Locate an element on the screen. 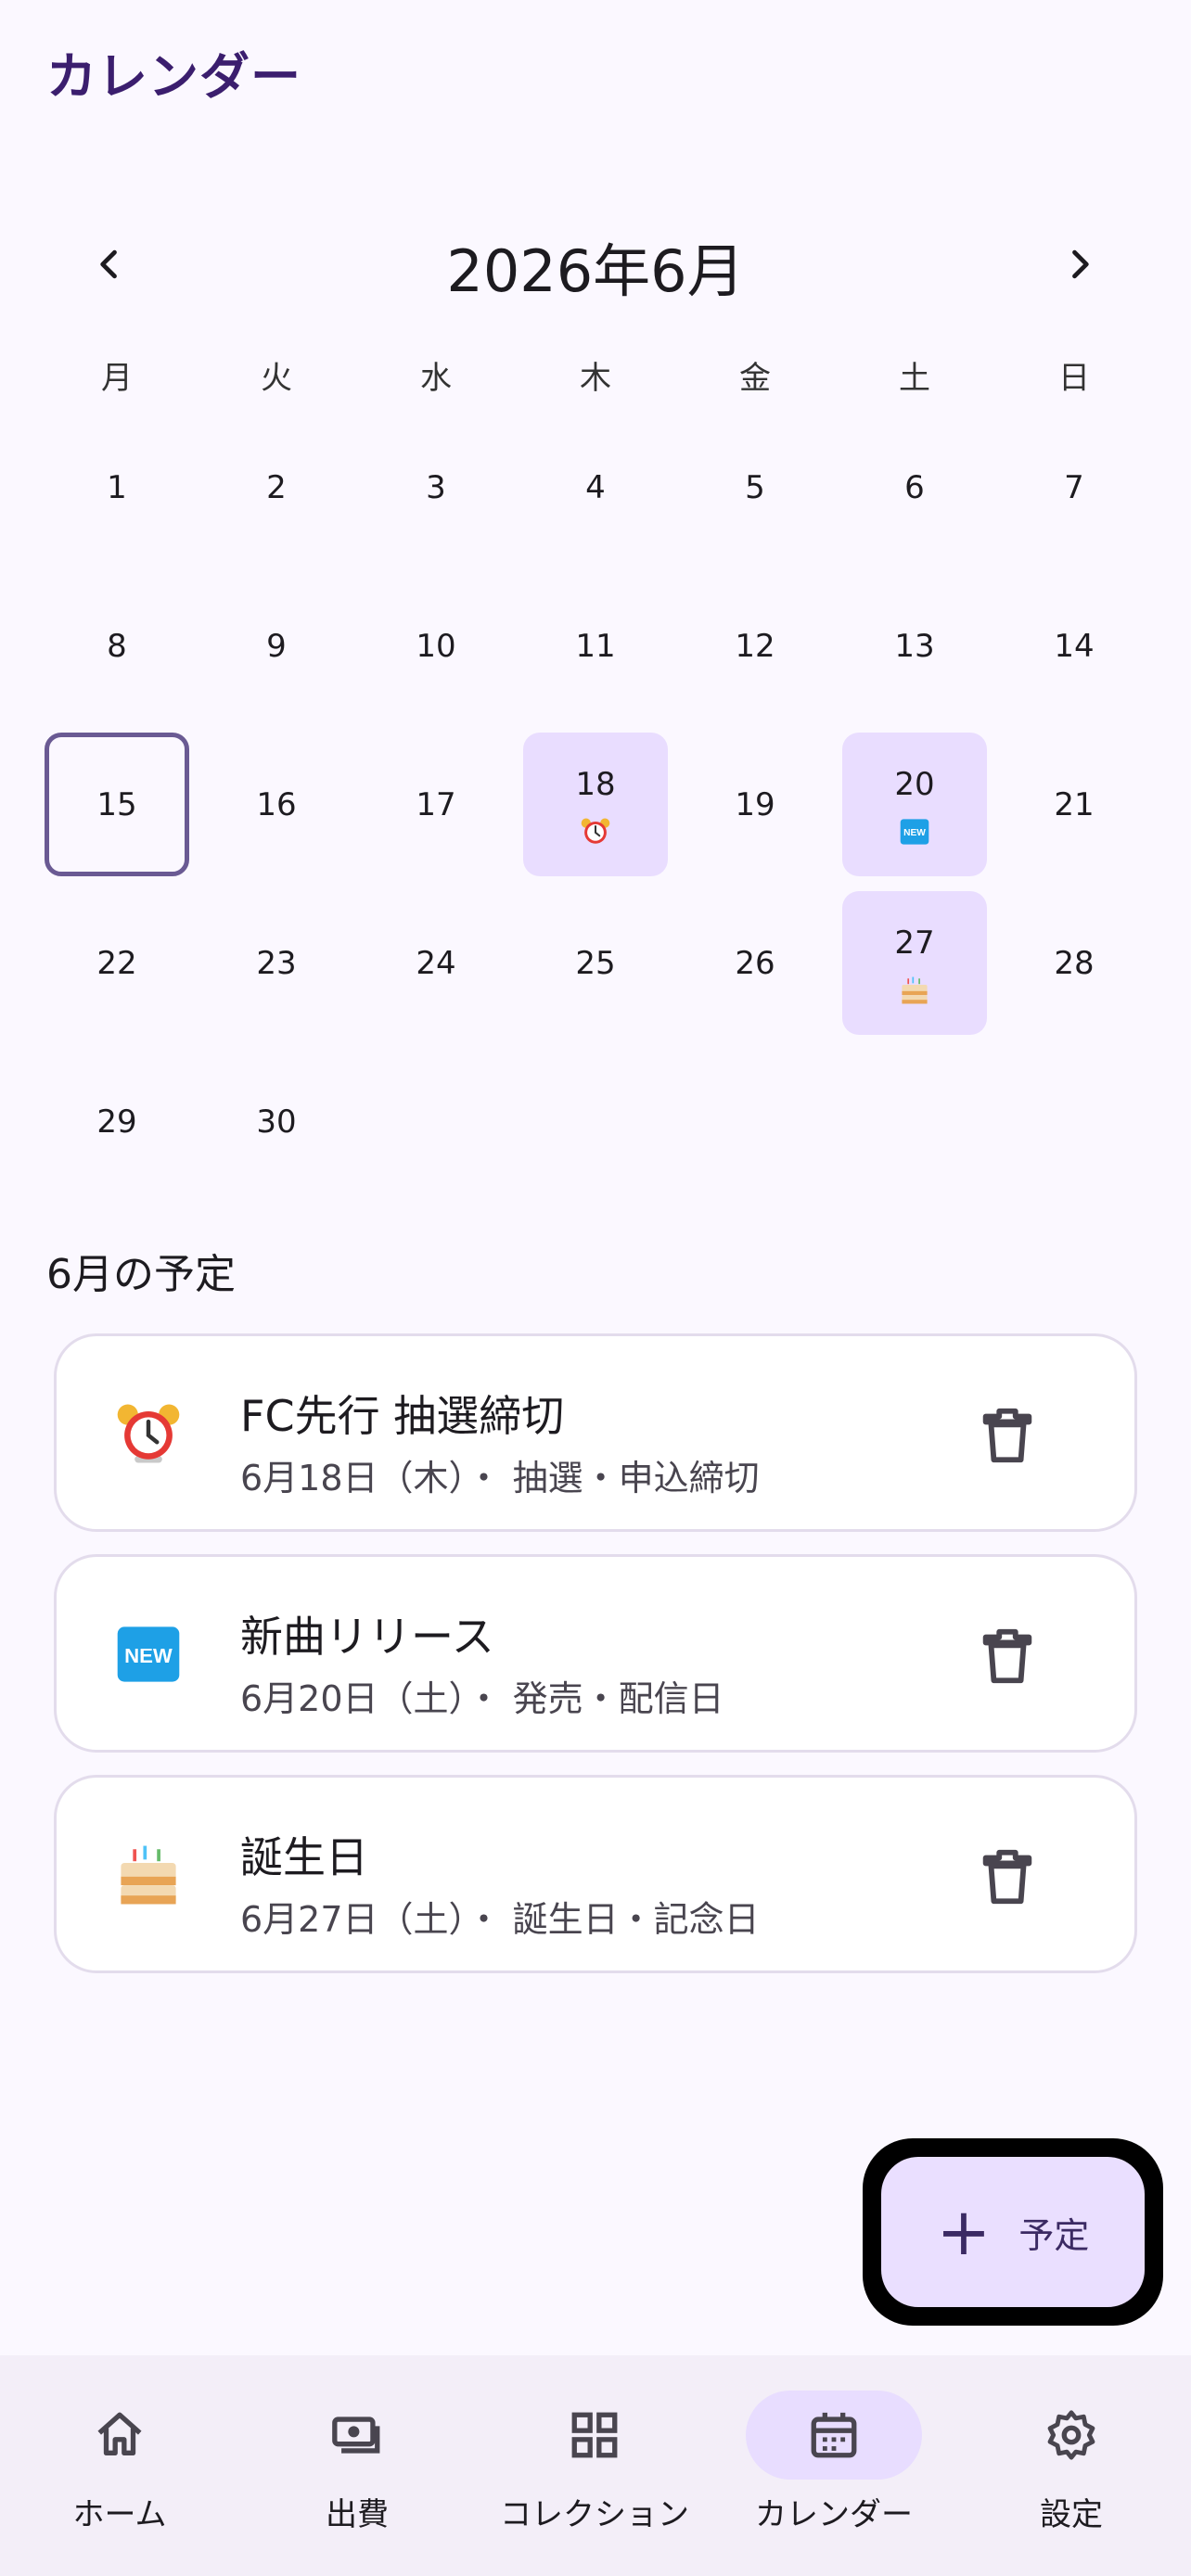  day-number: 17 is located at coordinates (436, 804).